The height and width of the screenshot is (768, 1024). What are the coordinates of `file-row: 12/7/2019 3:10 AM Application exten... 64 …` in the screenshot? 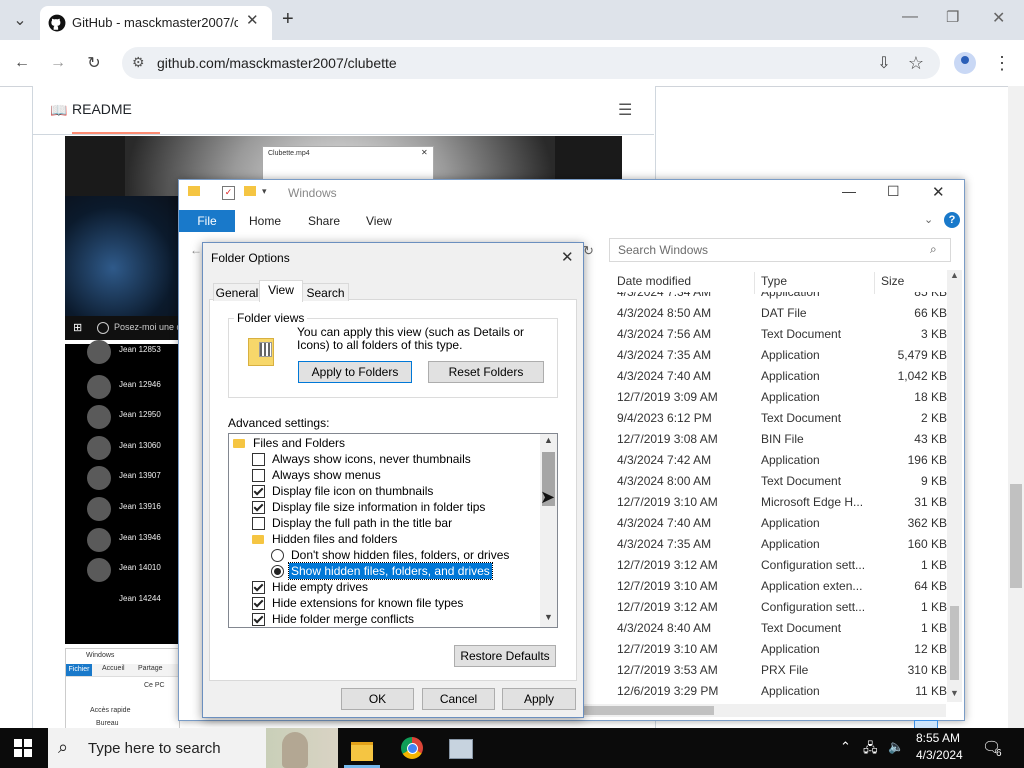 It's located at (780, 586).